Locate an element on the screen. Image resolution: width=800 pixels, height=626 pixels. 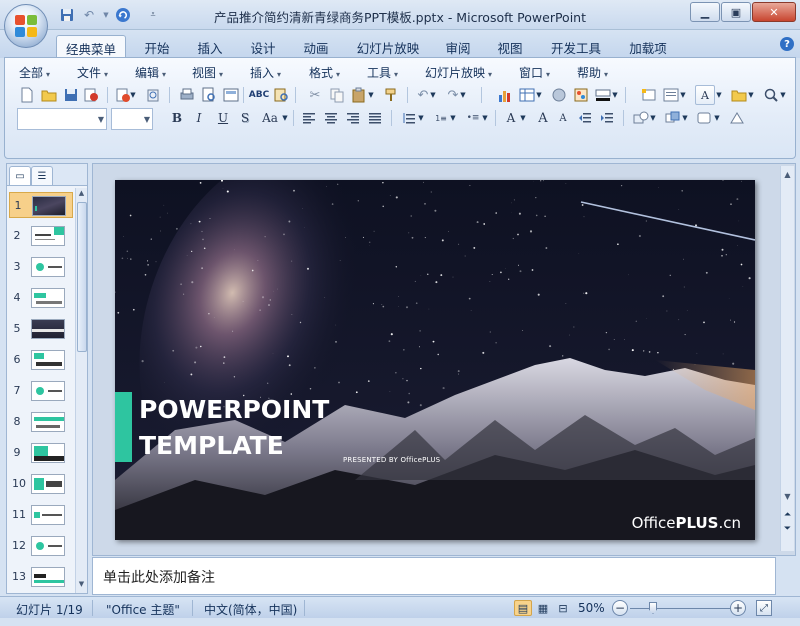
outline-tab: ☰ is located at coordinates (42, 175).